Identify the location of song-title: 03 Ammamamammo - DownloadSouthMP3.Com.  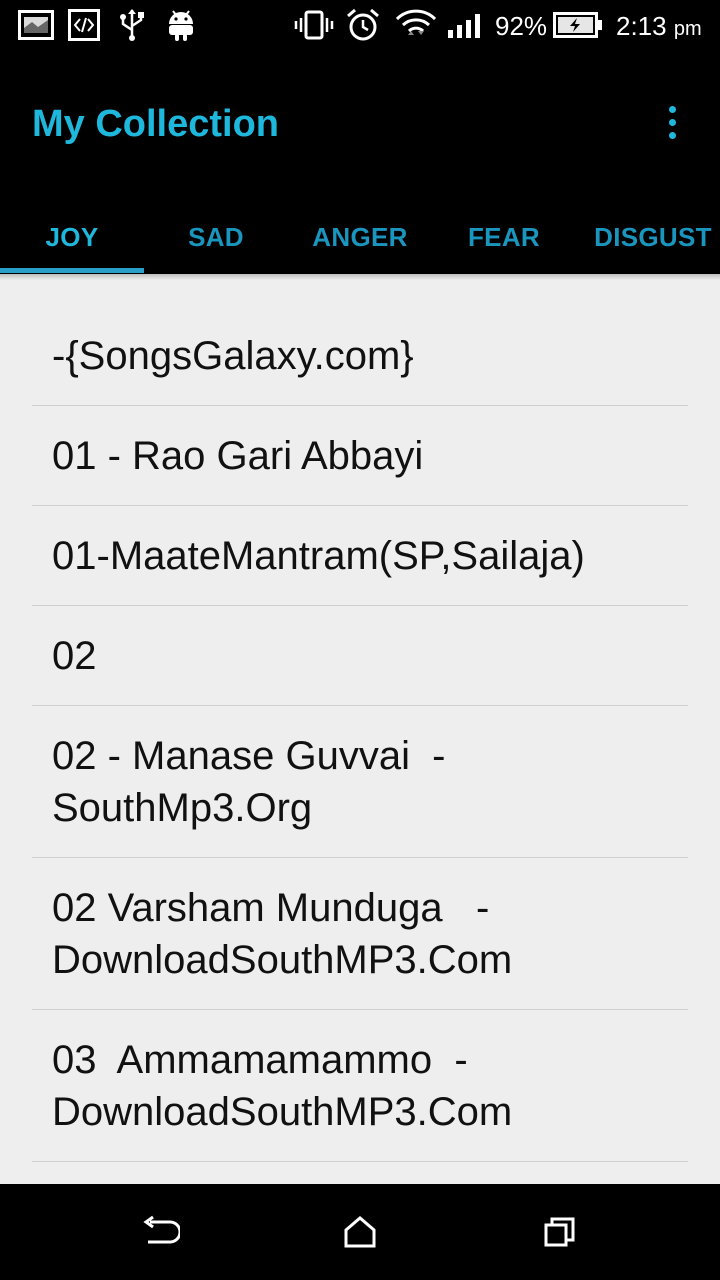
(282, 1085).